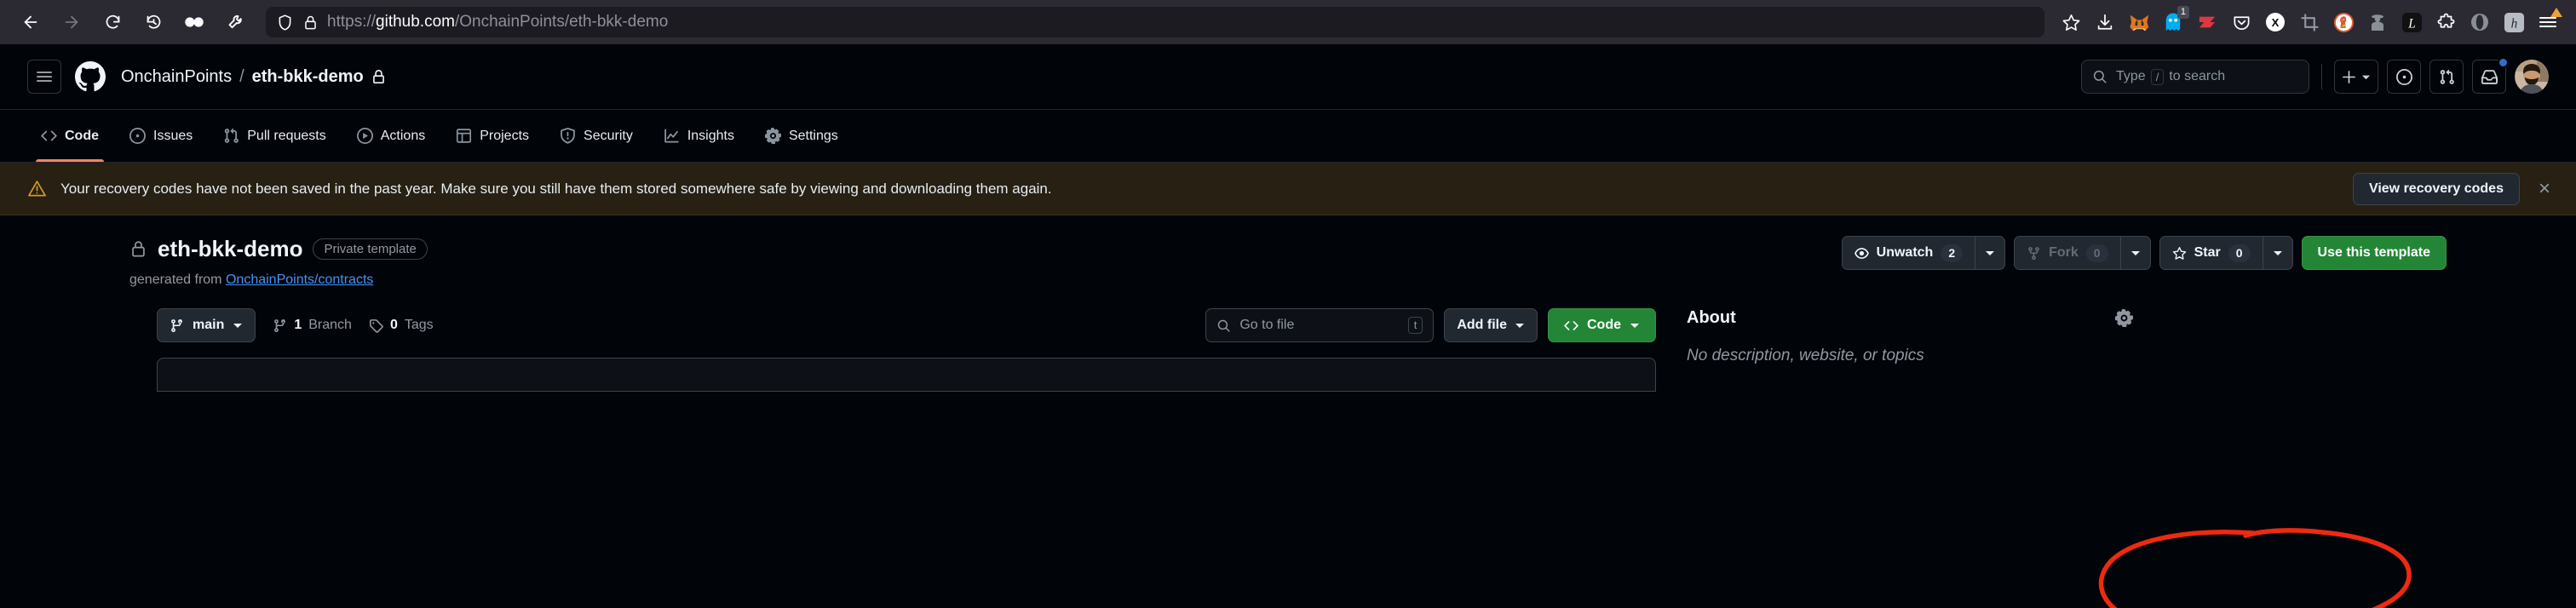 The height and width of the screenshot is (608, 2576). I want to click on ghostery-extension-icon: 1, so click(2173, 21).